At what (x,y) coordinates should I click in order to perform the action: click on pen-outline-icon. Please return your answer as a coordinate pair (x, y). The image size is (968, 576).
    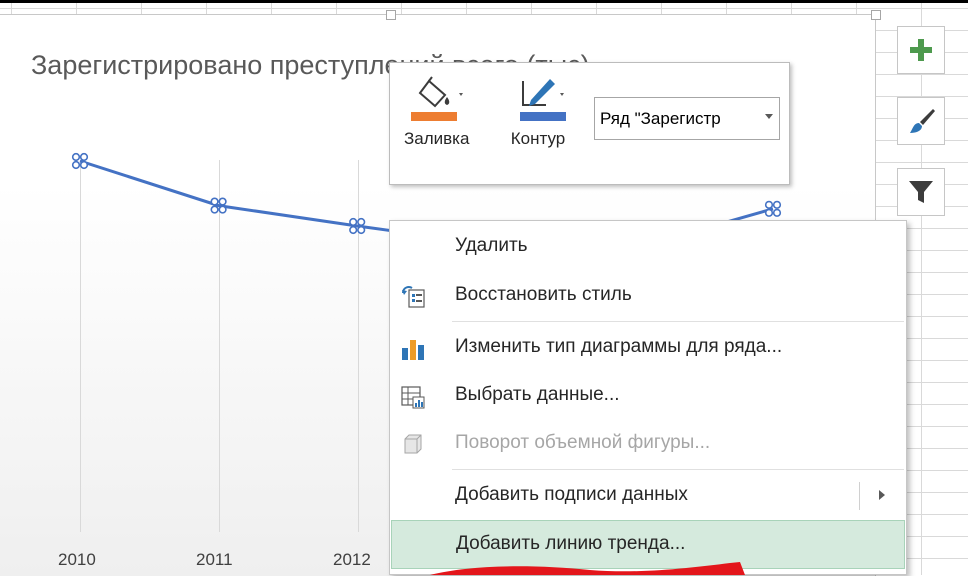
    Looking at the image, I should click on (543, 100).